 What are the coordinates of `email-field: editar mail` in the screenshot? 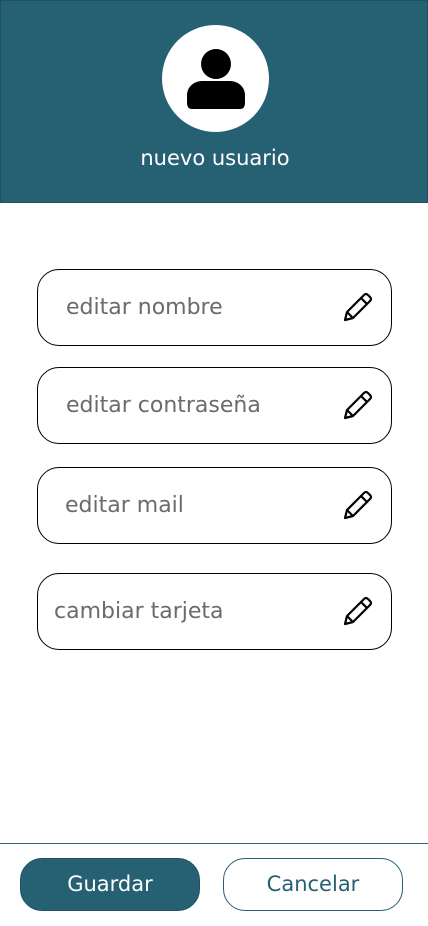 It's located at (214, 505).